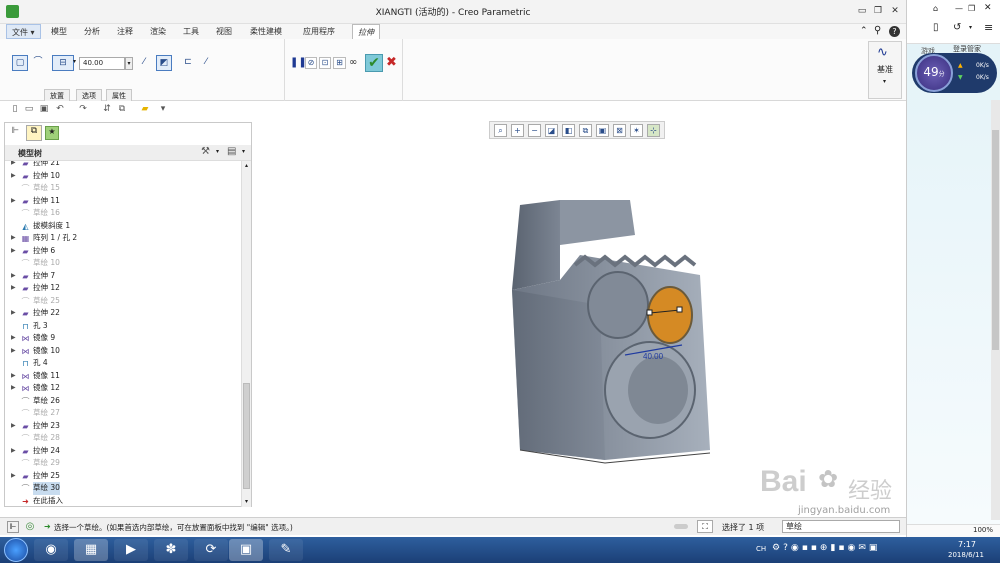  Describe the element at coordinates (123, 338) in the screenshot. I see `tree-item: ▶ ⋈ 镜像 9` at that location.